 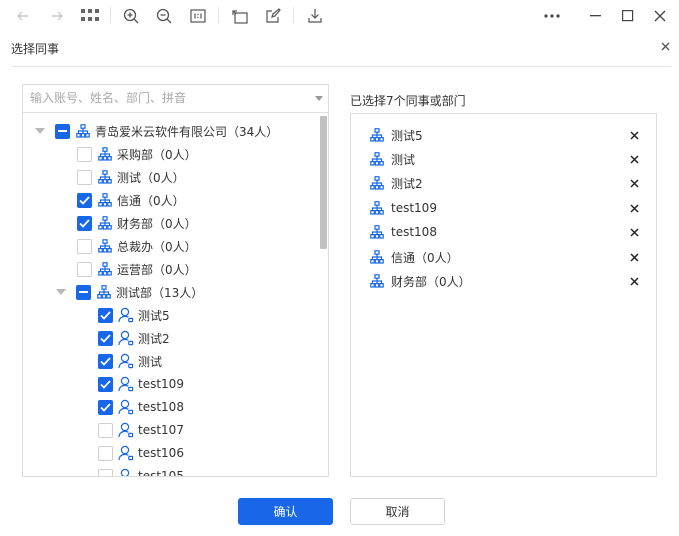 What do you see at coordinates (198, 16) in the screenshot?
I see `actual-size-icon` at bounding box center [198, 16].